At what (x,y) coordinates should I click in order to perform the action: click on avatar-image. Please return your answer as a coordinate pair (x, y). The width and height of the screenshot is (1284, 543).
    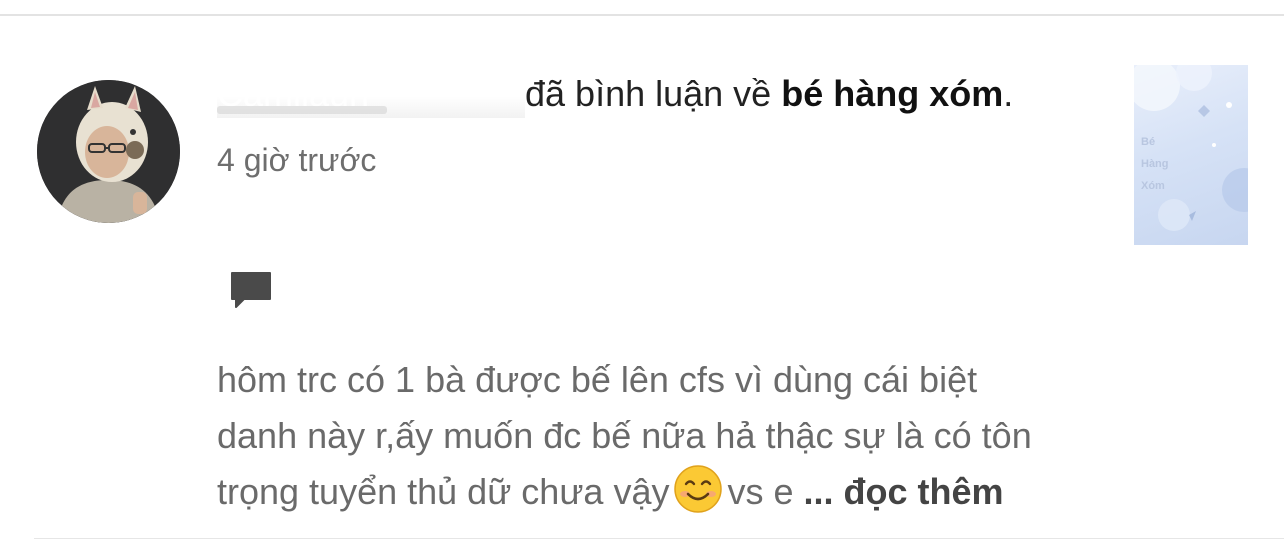
    Looking at the image, I should click on (108, 151).